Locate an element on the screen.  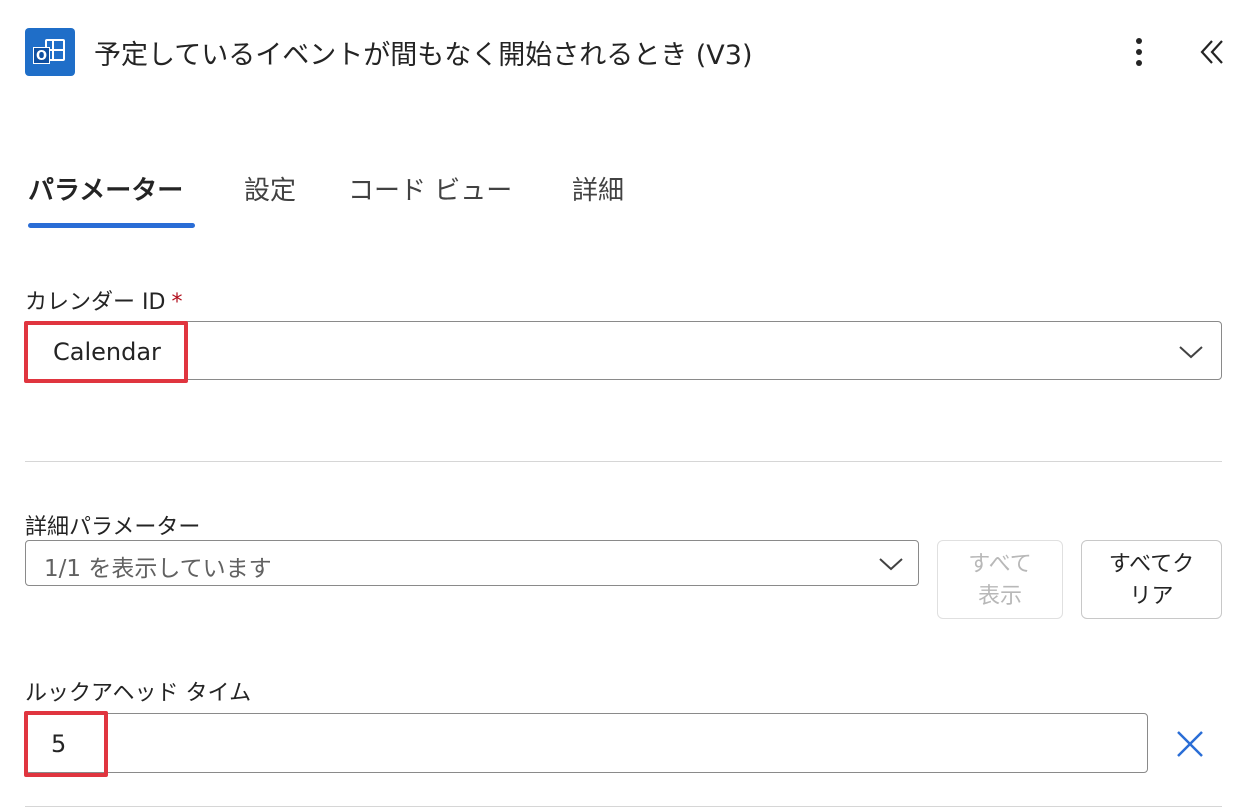
trigger-title: 予定しているイベントが間もなく開始されるとき (V3) is located at coordinates (423, 55).